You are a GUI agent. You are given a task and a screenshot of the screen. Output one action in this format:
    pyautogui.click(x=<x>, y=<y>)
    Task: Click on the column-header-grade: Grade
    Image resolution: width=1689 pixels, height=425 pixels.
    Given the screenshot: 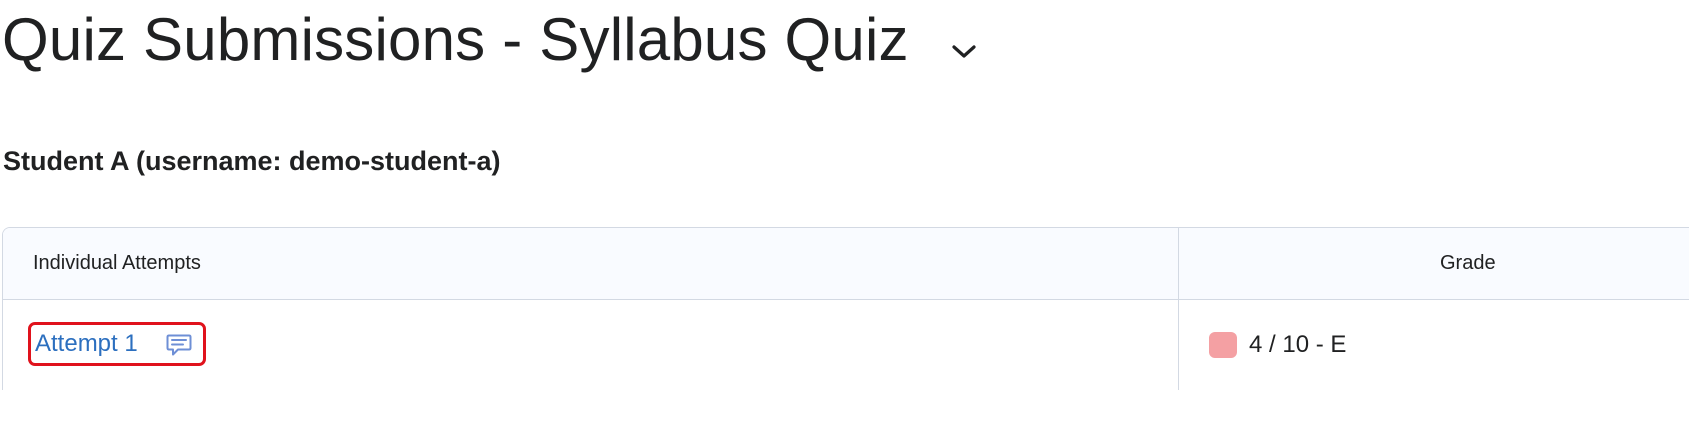 What is the action you would take?
    pyautogui.click(x=1468, y=263)
    